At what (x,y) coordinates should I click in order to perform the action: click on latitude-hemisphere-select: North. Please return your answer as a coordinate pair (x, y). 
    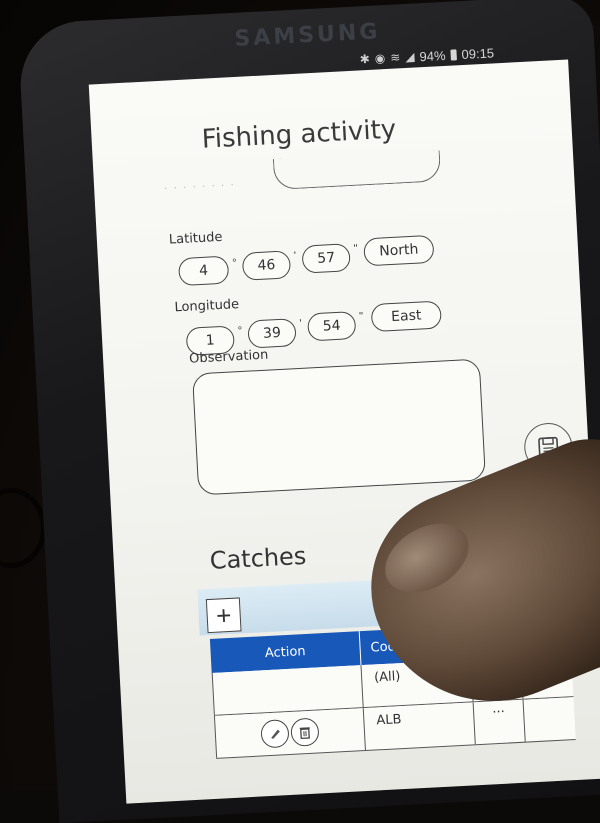
    Looking at the image, I should click on (398, 251).